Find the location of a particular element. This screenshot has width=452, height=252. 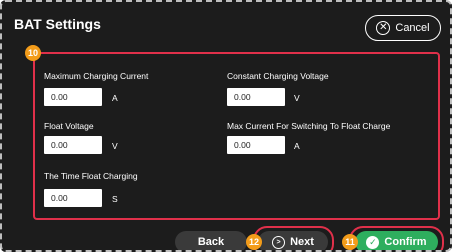

confirm-button: ✓ Confirm is located at coordinates (396, 240).